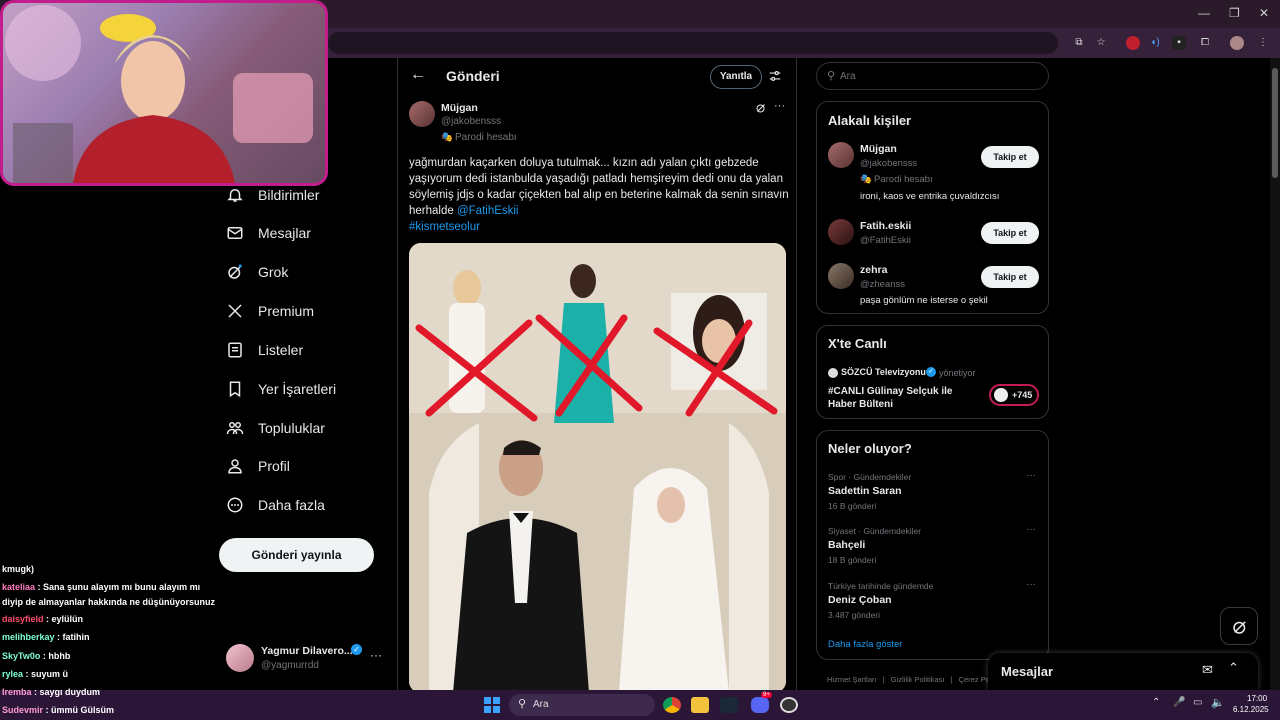 This screenshot has height=720, width=1280. What do you see at coordinates (883, 284) in the screenshot?
I see `person-handle: @zheanss` at bounding box center [883, 284].